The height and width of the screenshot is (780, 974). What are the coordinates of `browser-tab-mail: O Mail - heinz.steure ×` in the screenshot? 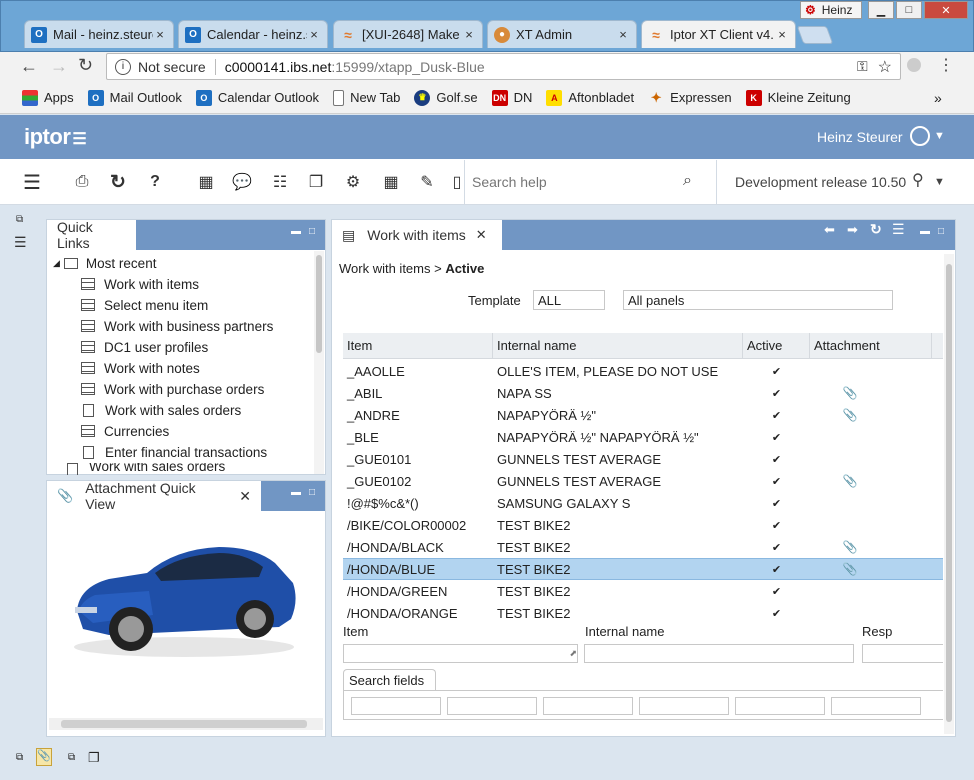 It's located at (99, 34).